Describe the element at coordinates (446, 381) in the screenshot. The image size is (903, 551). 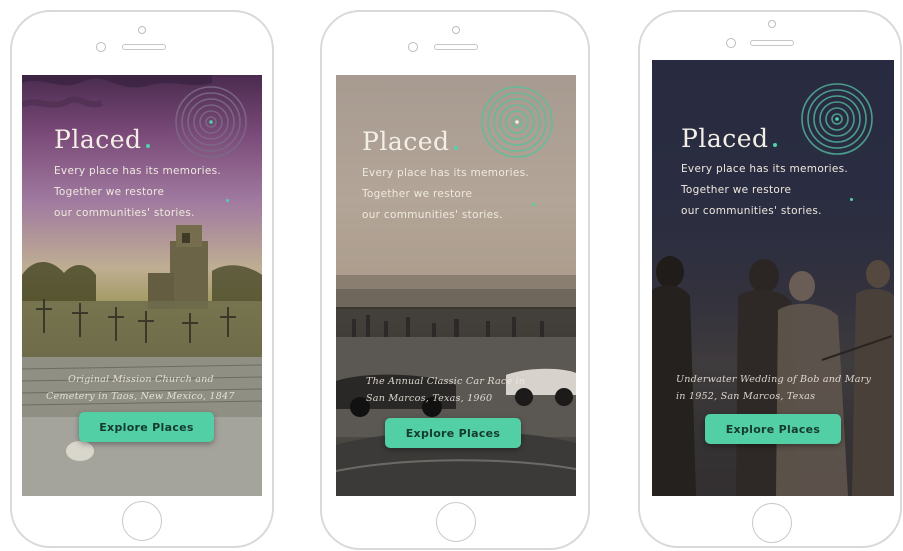
I see `caption-line-1: The Annual Classic Car Race in` at that location.